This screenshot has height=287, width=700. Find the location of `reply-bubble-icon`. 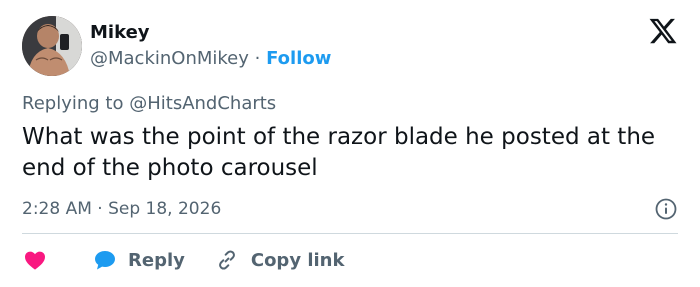

reply-bubble-icon is located at coordinates (105, 260).